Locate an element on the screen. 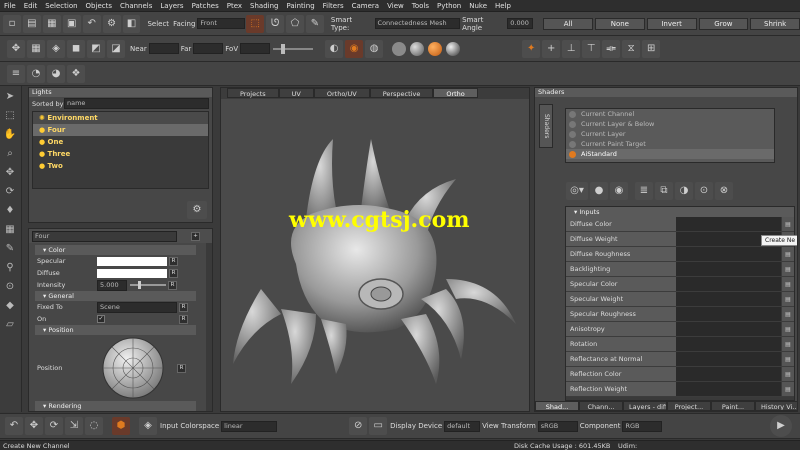 This screenshot has height=450, width=800. axis-y-icon: ⊥ is located at coordinates (571, 48).